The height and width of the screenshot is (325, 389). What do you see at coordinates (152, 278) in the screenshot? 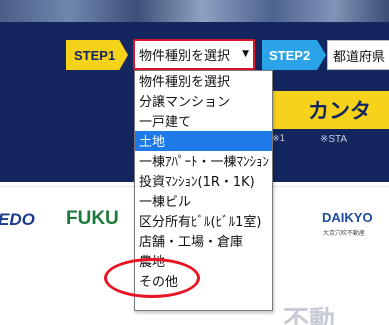
I see `annotation-circle` at bounding box center [152, 278].